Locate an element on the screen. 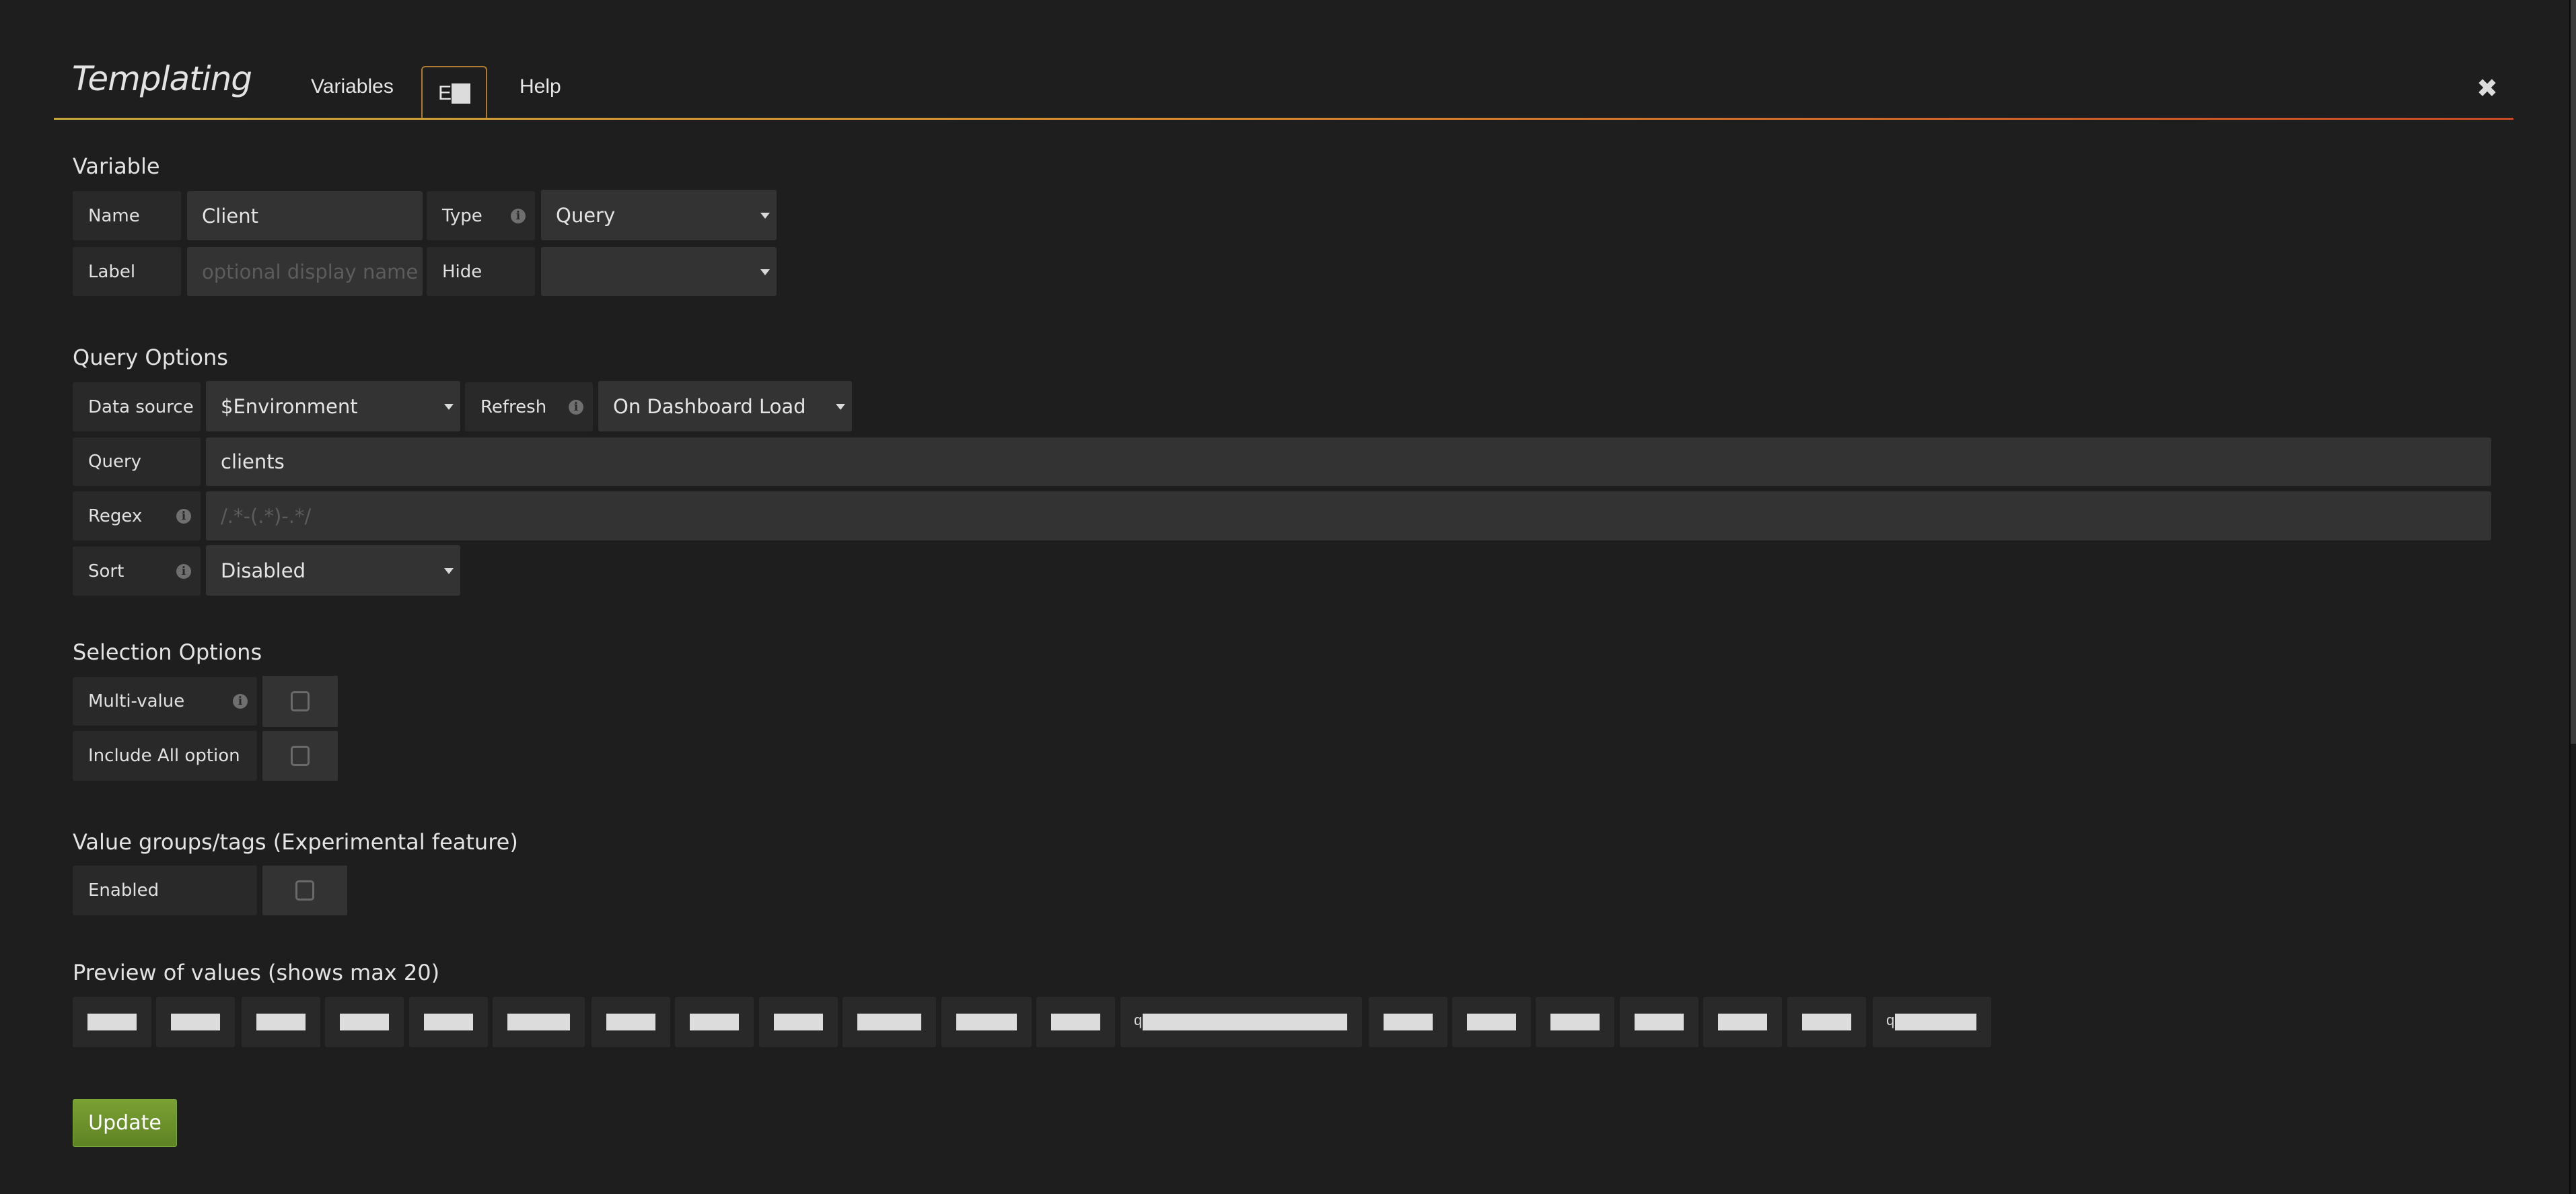  query-label: Query is located at coordinates (137, 462).